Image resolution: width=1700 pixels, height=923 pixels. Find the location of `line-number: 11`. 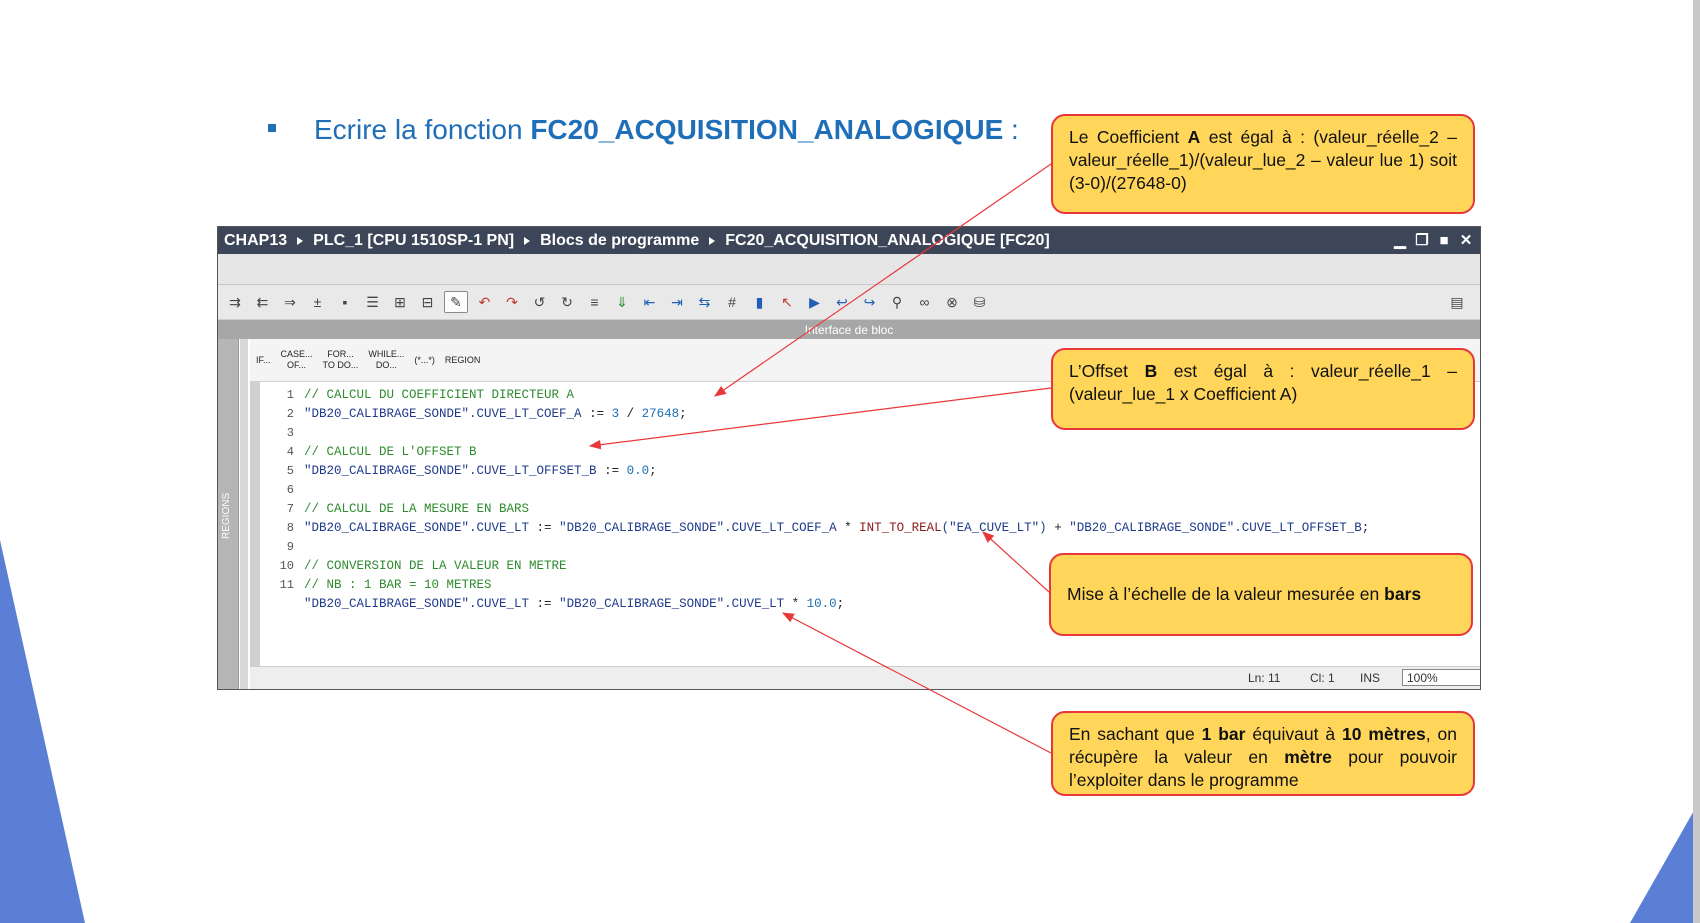

line-number: 11 is located at coordinates (286, 584).